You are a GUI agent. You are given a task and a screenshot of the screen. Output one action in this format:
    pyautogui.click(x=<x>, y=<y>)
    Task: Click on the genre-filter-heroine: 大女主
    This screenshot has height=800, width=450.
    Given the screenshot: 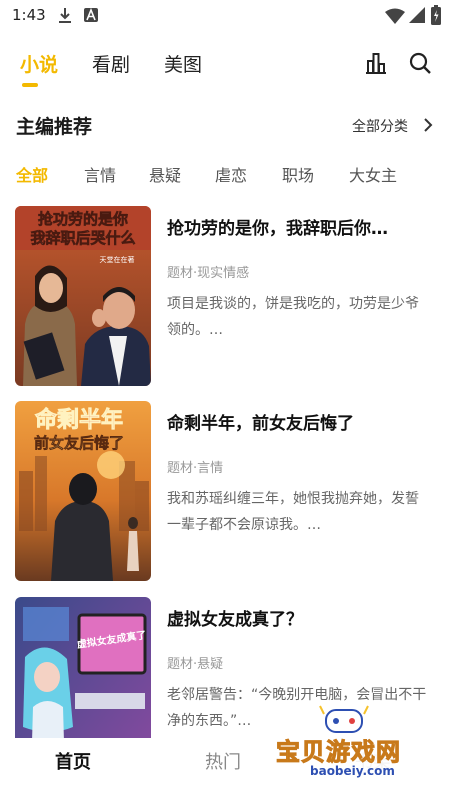 What is the action you would take?
    pyautogui.click(x=373, y=174)
    